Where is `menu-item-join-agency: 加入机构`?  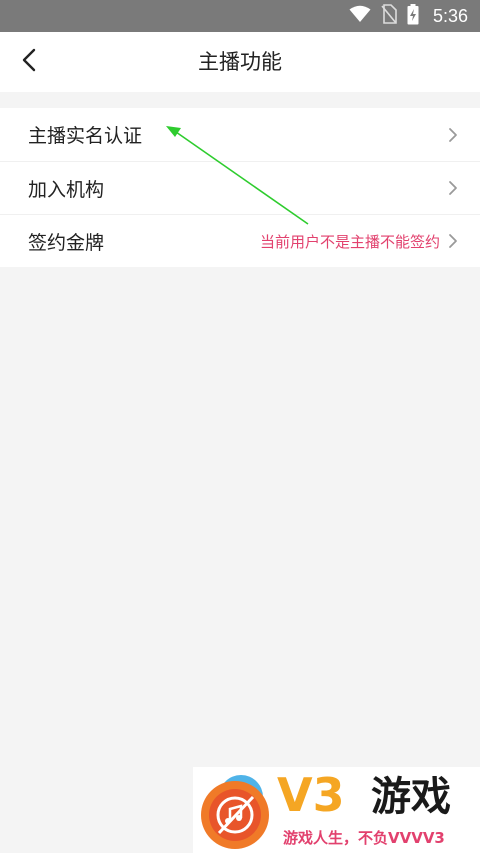 menu-item-join-agency: 加入机构 is located at coordinates (240, 187).